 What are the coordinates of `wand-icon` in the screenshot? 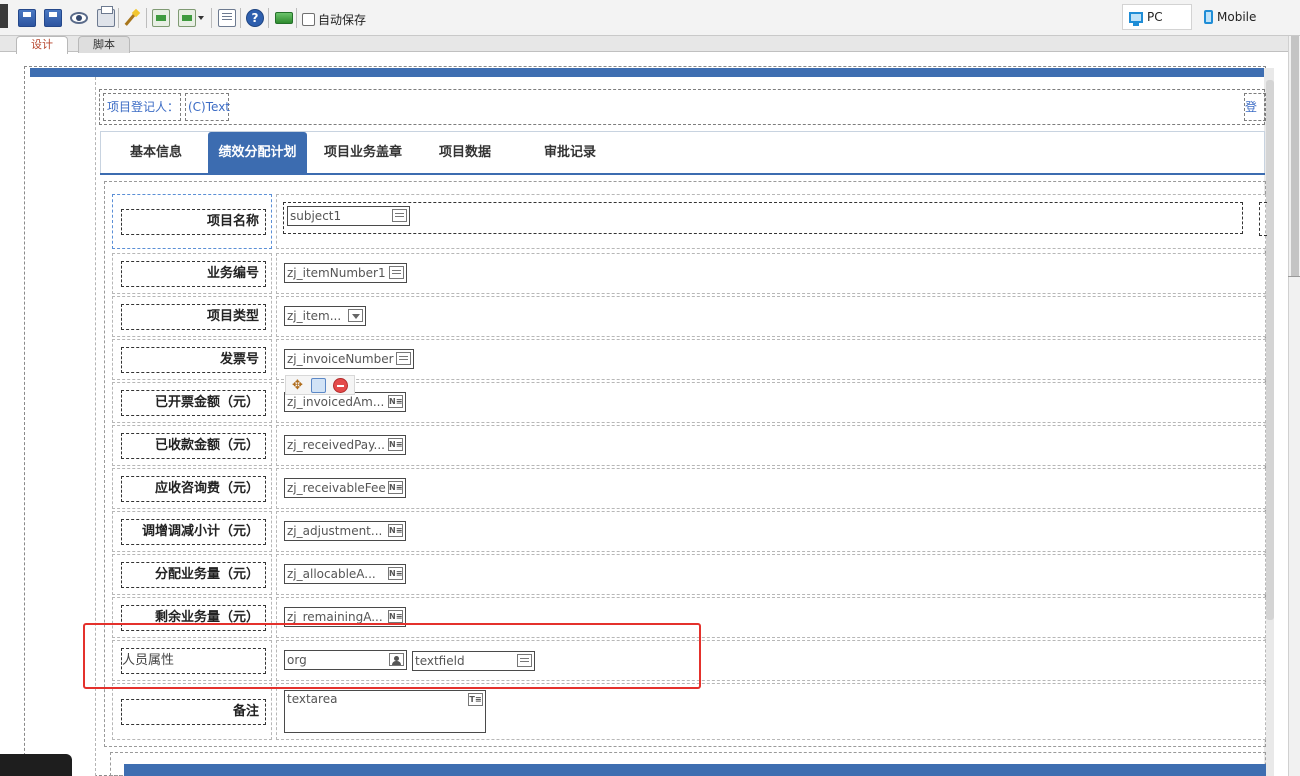 It's located at (132, 18).